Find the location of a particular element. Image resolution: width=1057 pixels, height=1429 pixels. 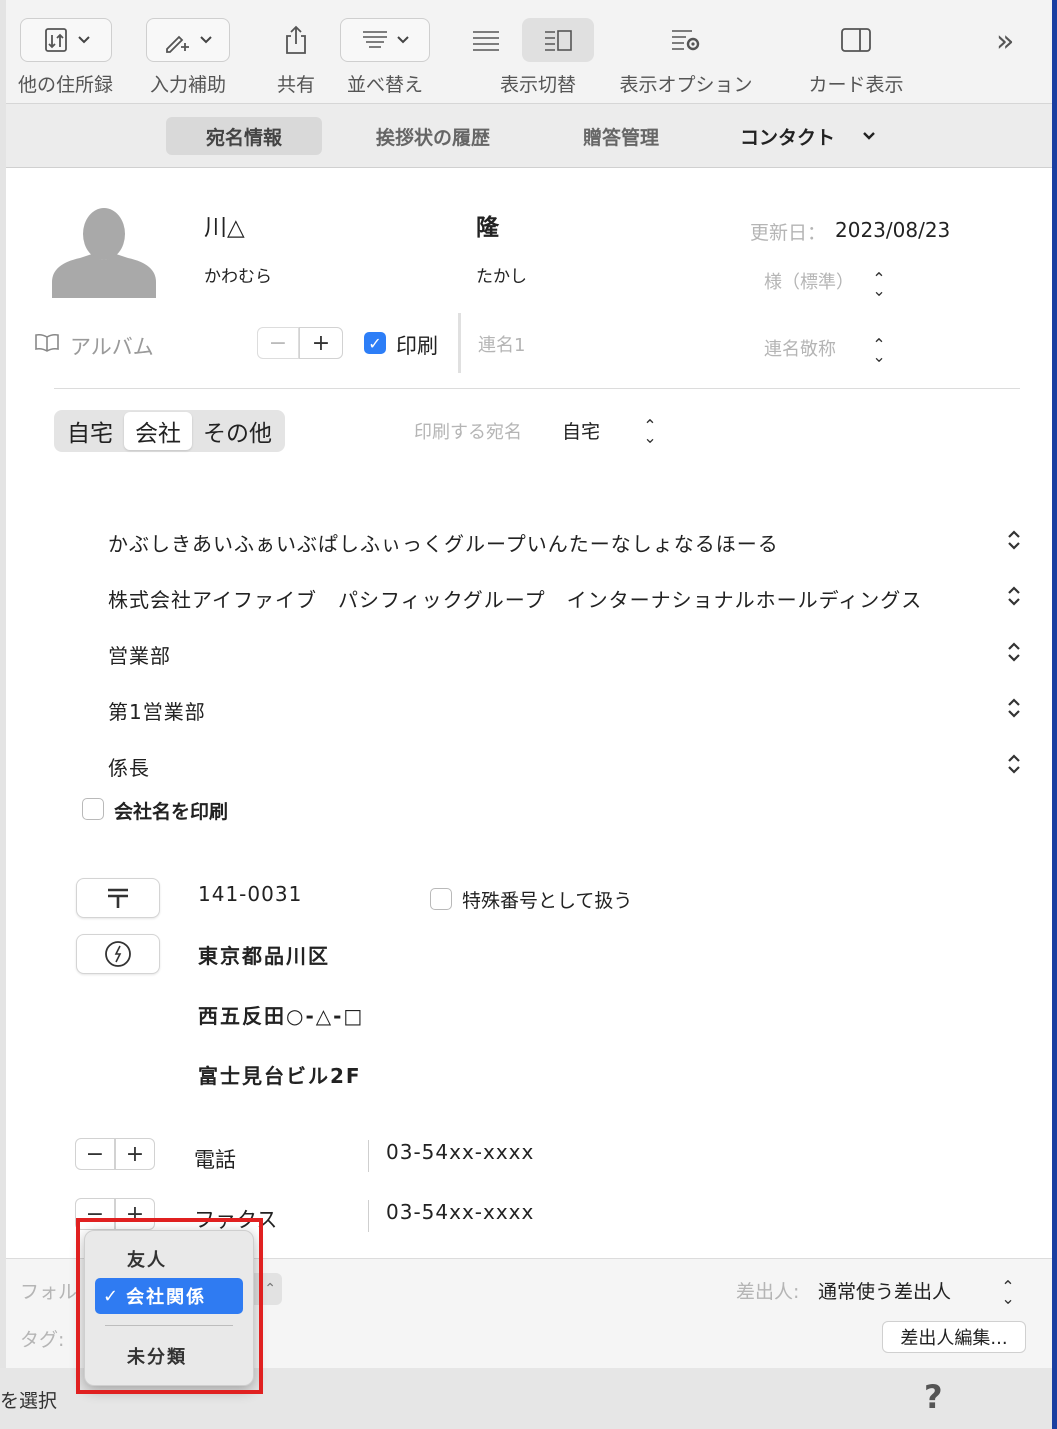

family-name: 川△ is located at coordinates (224, 225).